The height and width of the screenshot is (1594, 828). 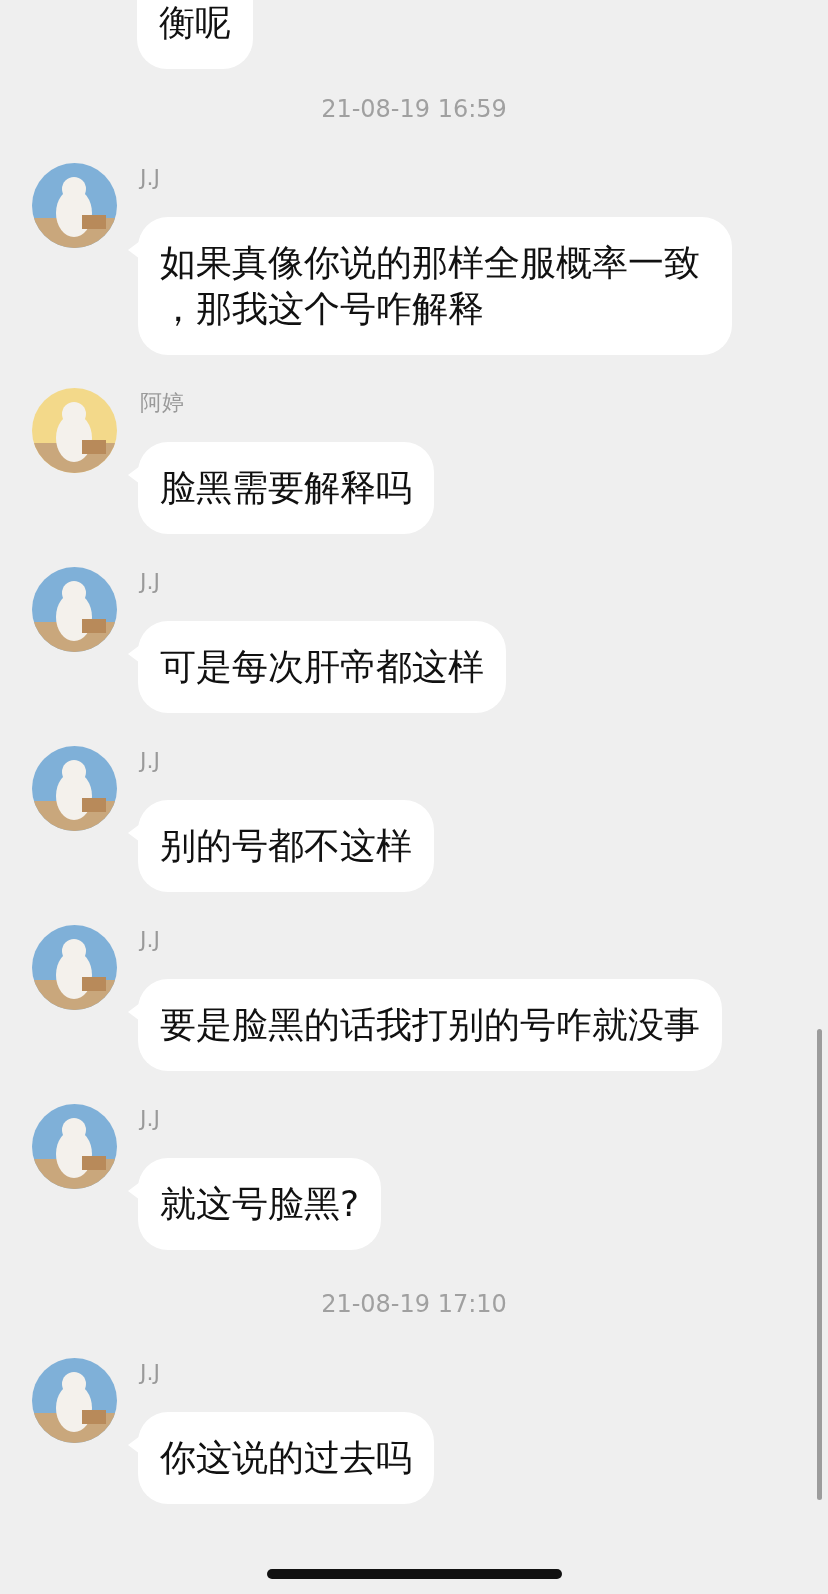 What do you see at coordinates (286, 488) in the screenshot?
I see `message-bubble: 脸黑需要解释吗` at bounding box center [286, 488].